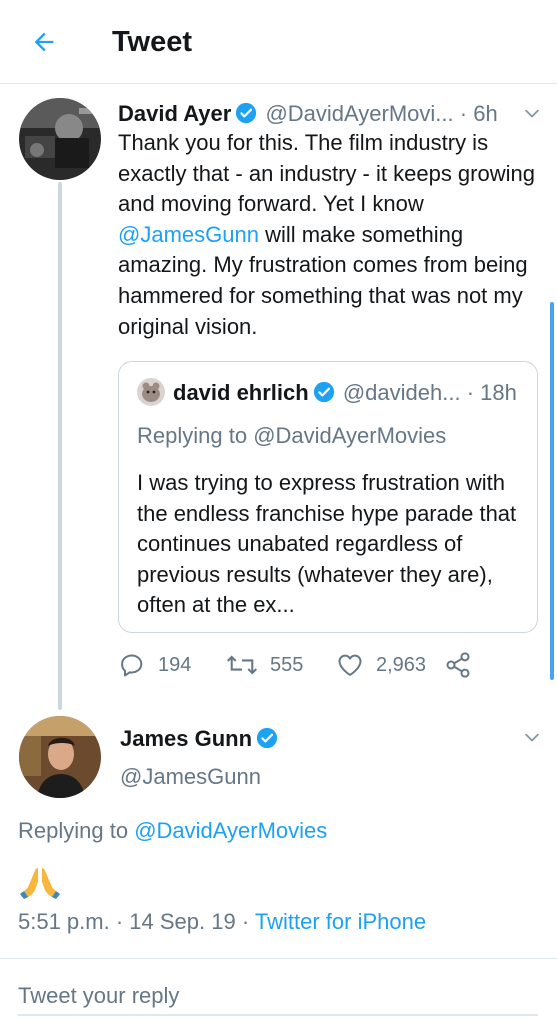  Describe the element at coordinates (64, 921) in the screenshot. I see `tweet-timestamp: 5:51 p.m.` at that location.